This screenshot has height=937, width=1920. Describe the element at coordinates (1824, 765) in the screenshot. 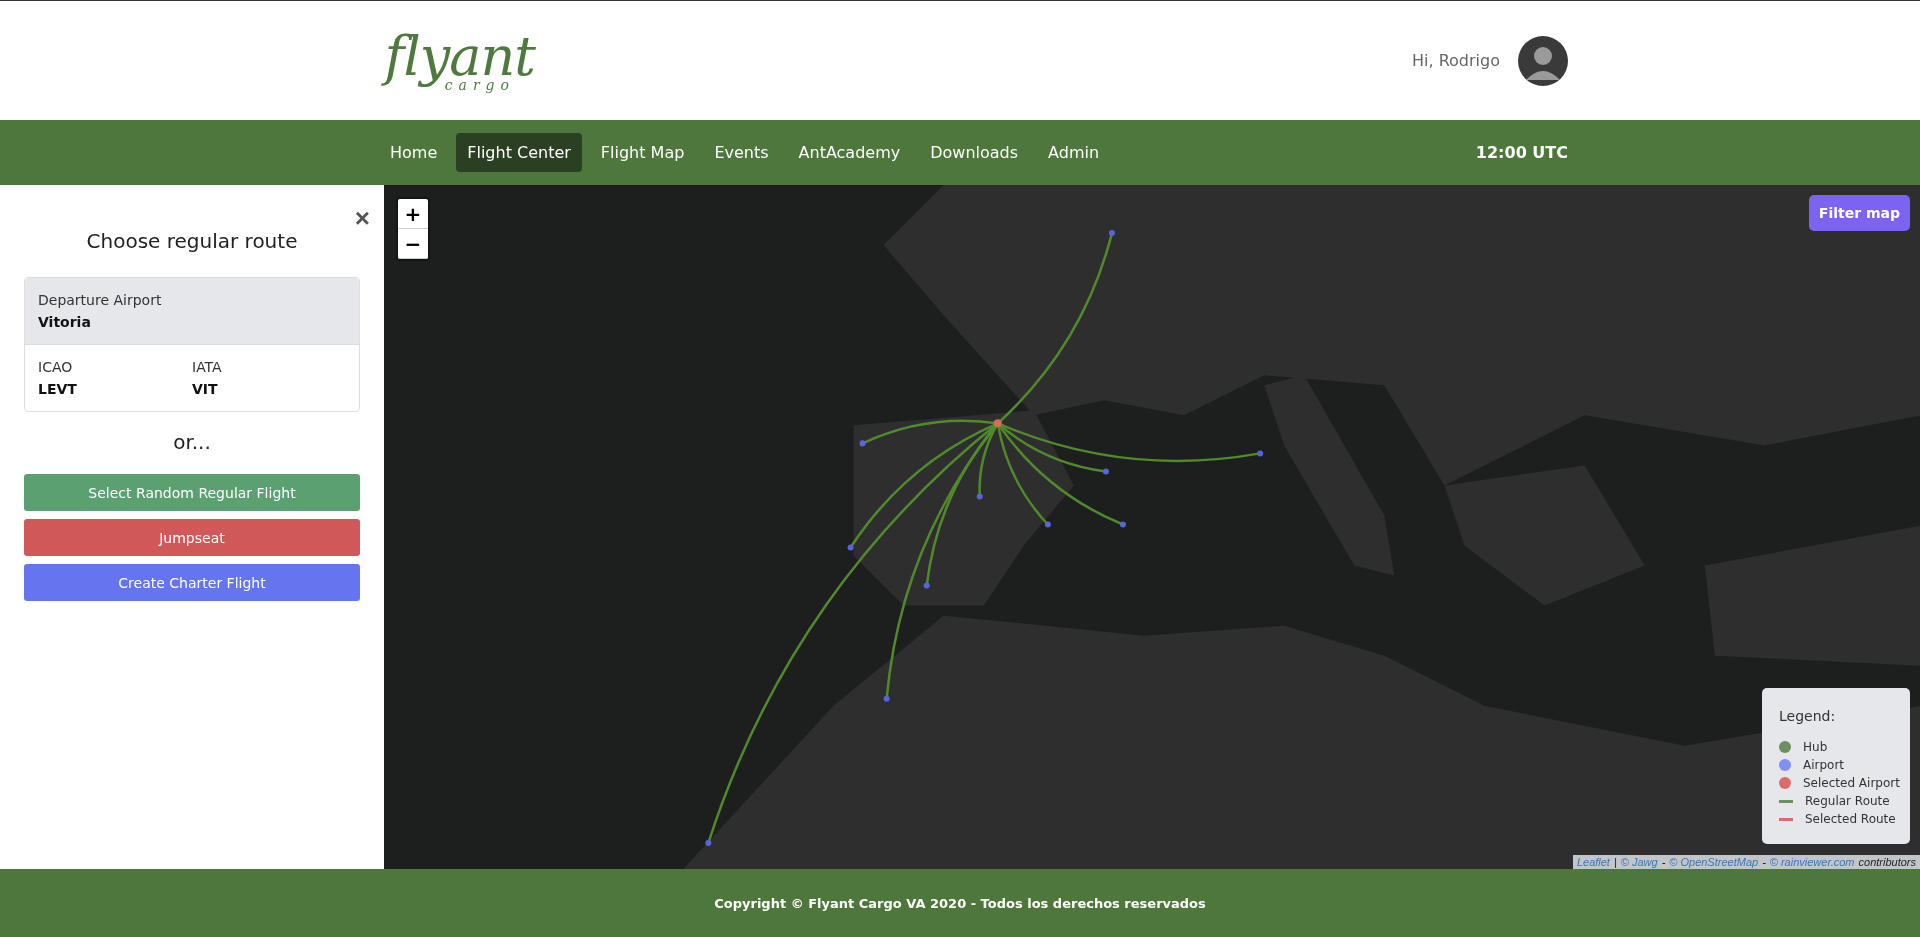

I see `legend-label: Airport` at that location.